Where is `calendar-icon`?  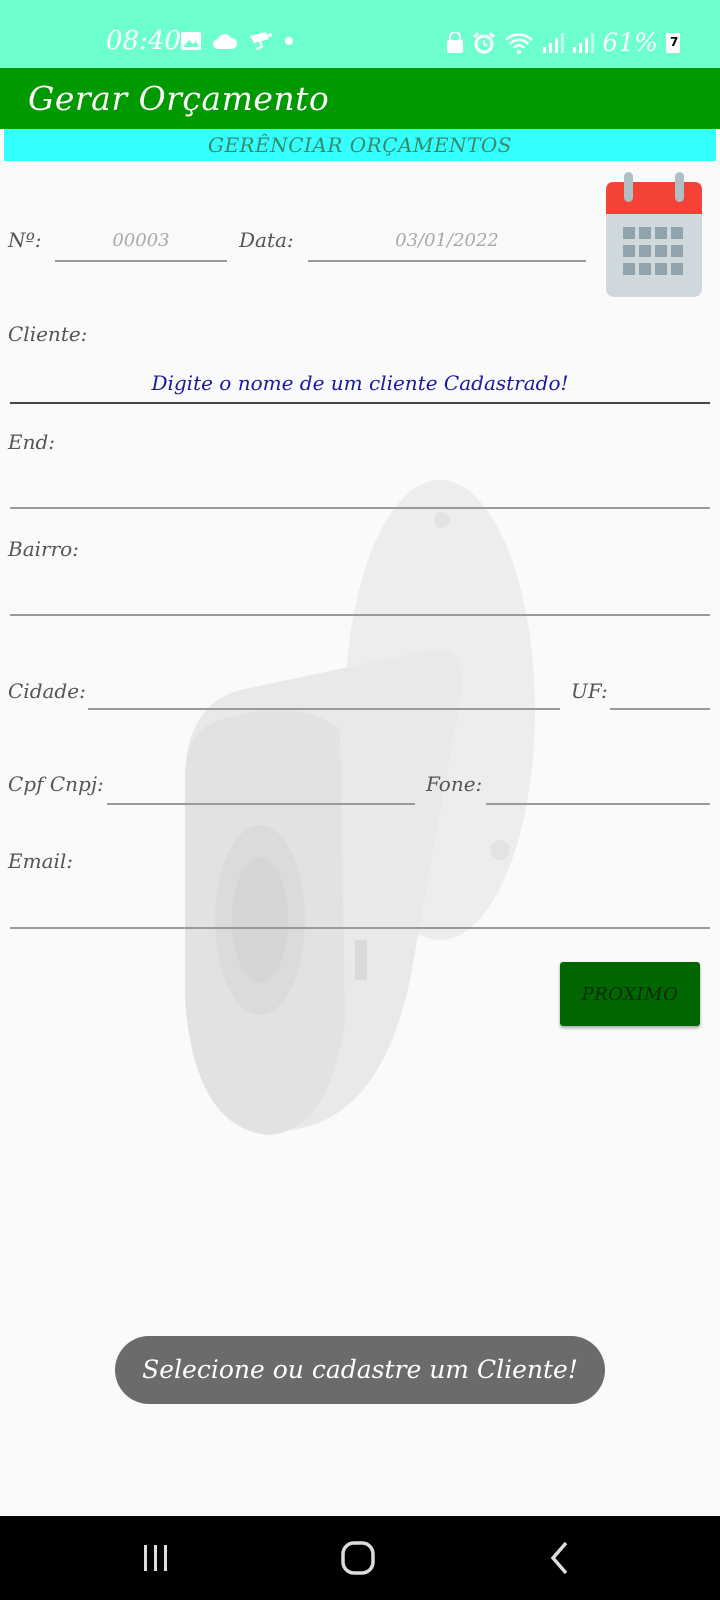 calendar-icon is located at coordinates (654, 235).